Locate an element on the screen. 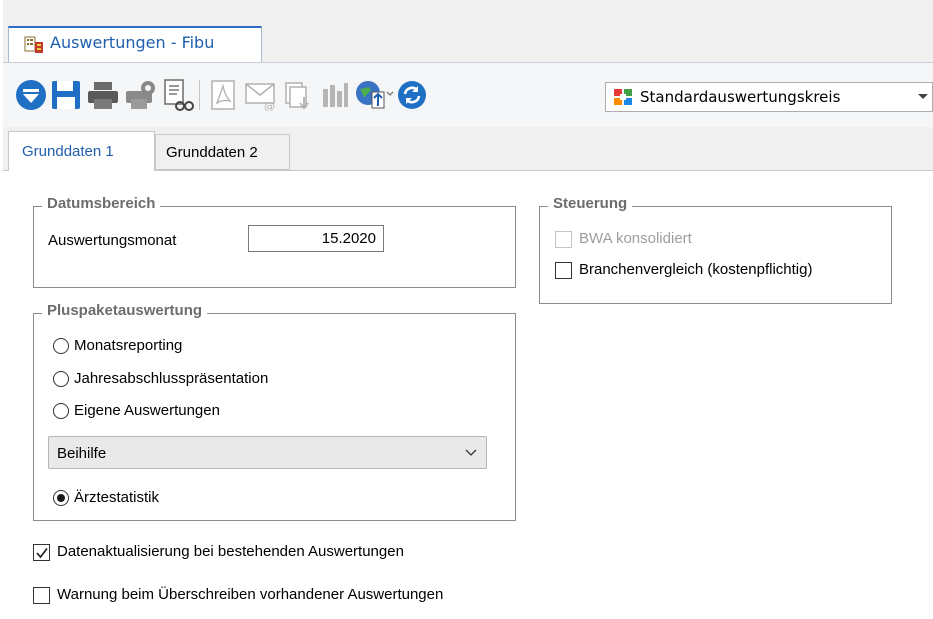  email-icon: @ is located at coordinates (260, 97).